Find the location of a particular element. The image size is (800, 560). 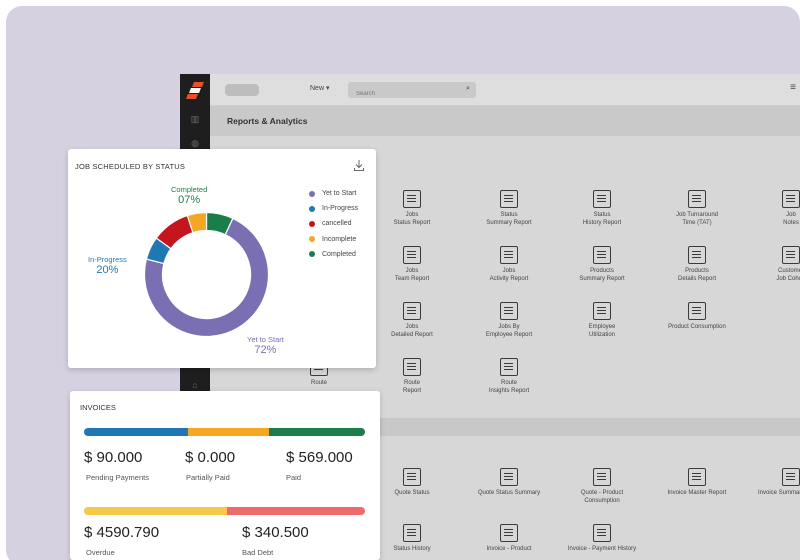

legend-item-in-progress: In-Progress is located at coordinates (333, 208).